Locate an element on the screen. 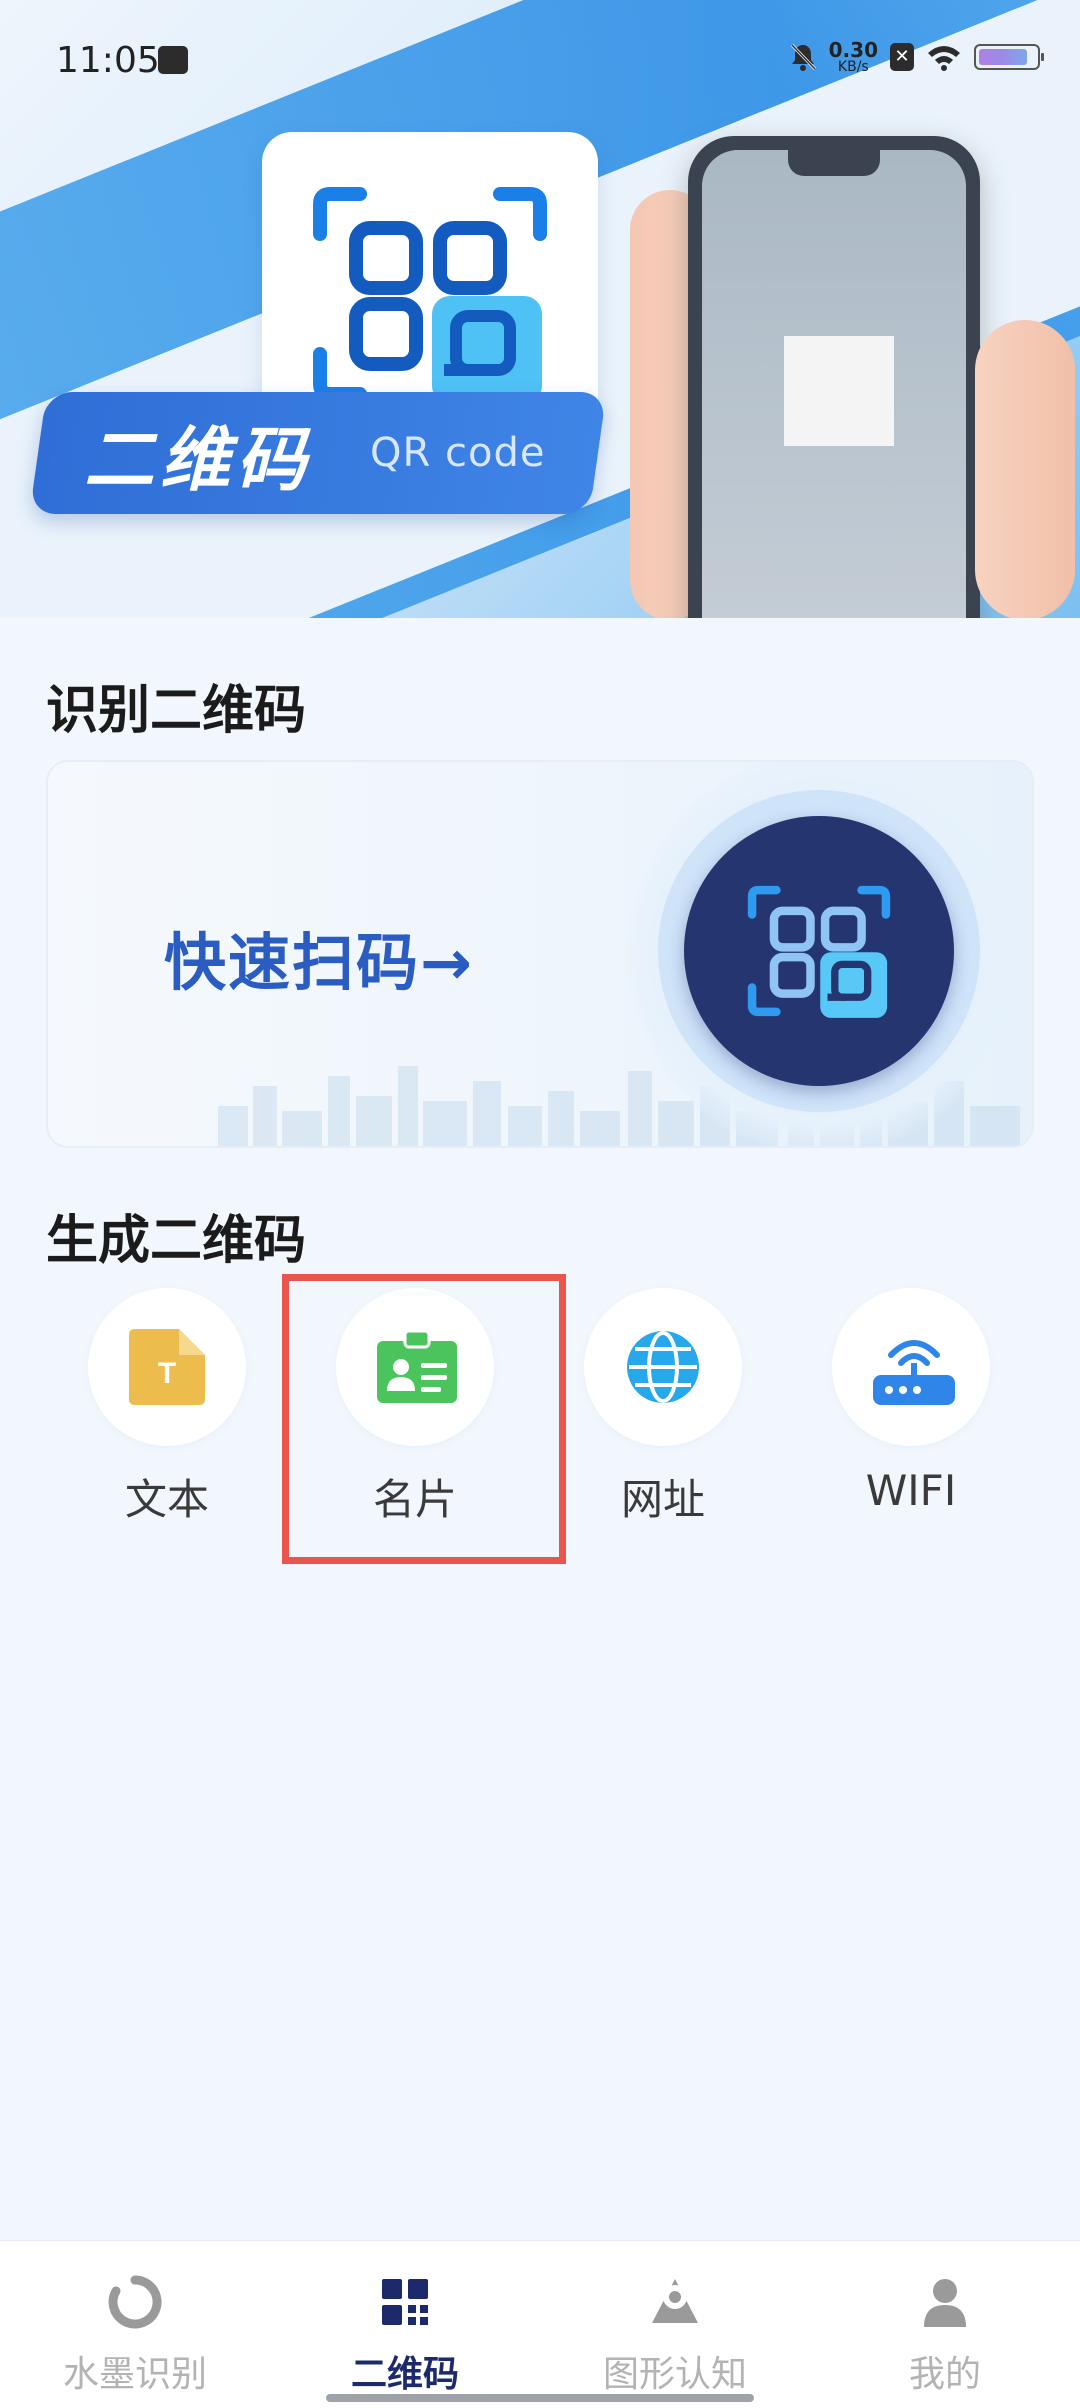 The width and height of the screenshot is (1080, 2408). battery-level is located at coordinates (1003, 57).